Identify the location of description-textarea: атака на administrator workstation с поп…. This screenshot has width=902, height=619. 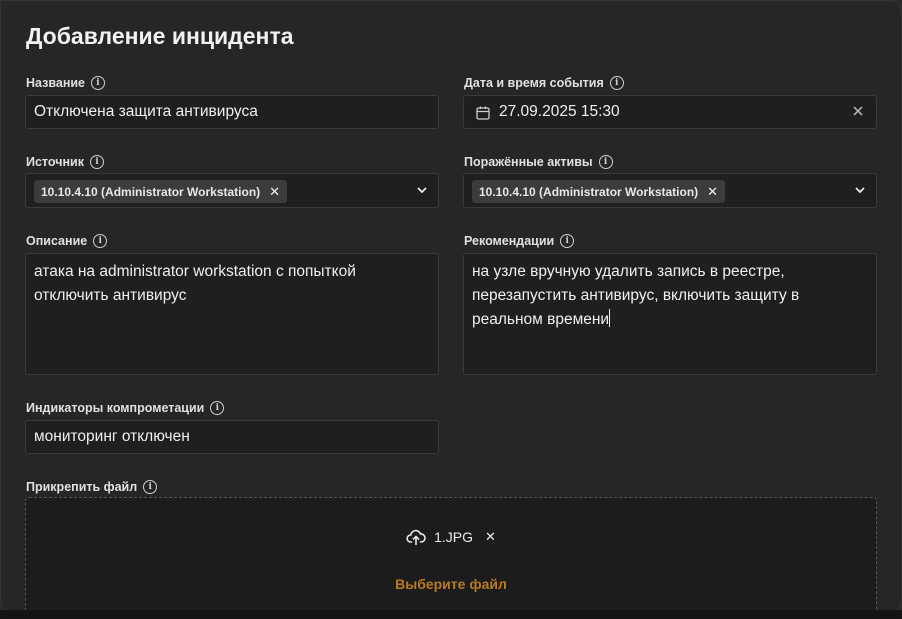
(232, 314).